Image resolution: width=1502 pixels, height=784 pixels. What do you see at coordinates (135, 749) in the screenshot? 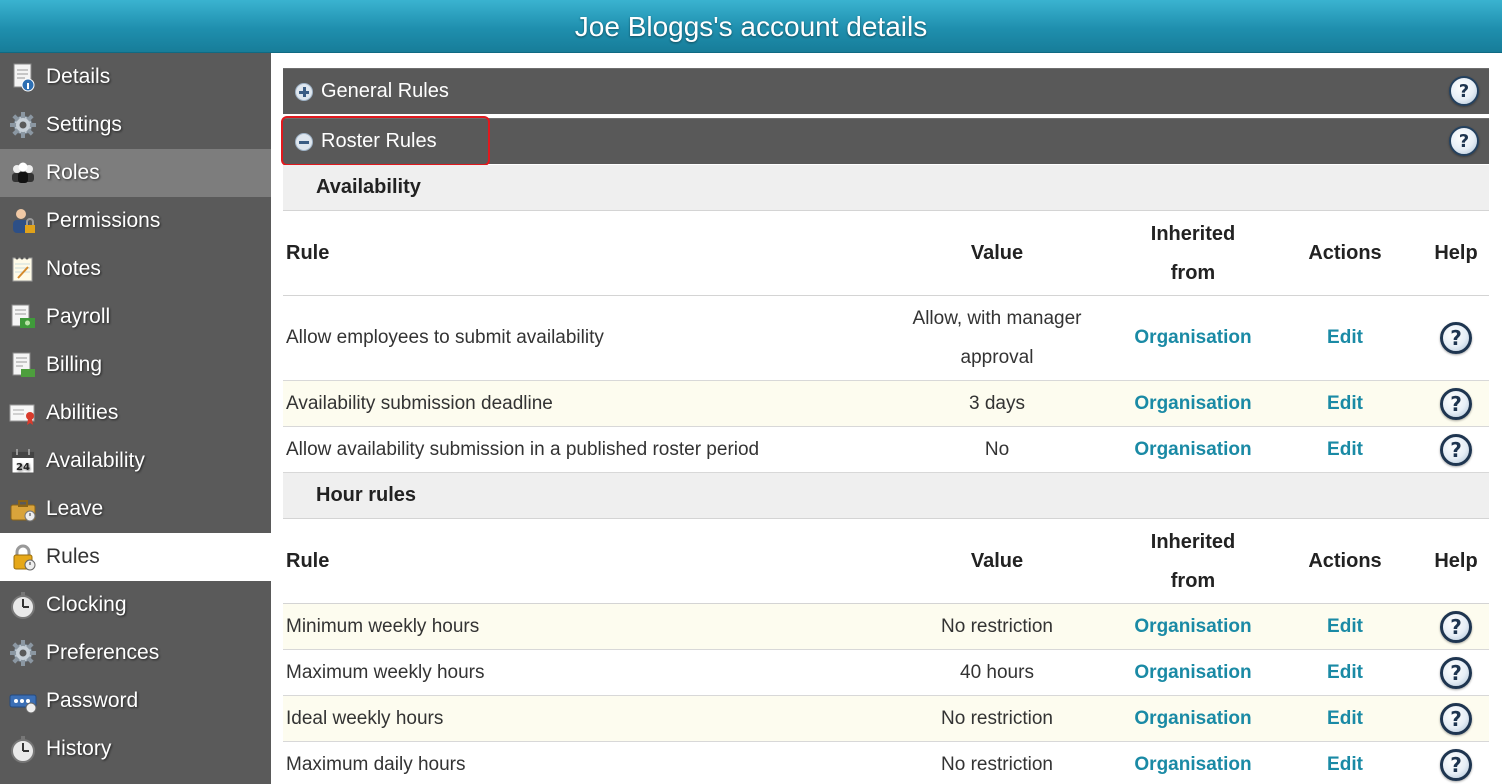
I see `sidebar-item-history: History` at bounding box center [135, 749].